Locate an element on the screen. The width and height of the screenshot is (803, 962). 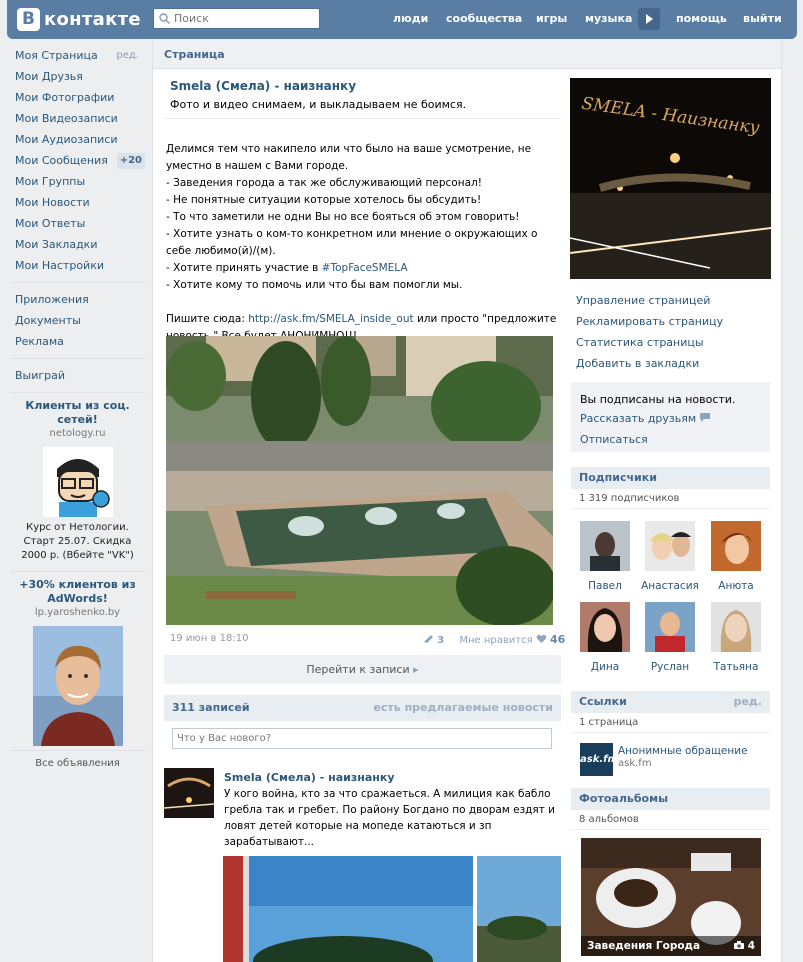
menu-my-page: Моя Страница ред. is located at coordinates (77, 55).